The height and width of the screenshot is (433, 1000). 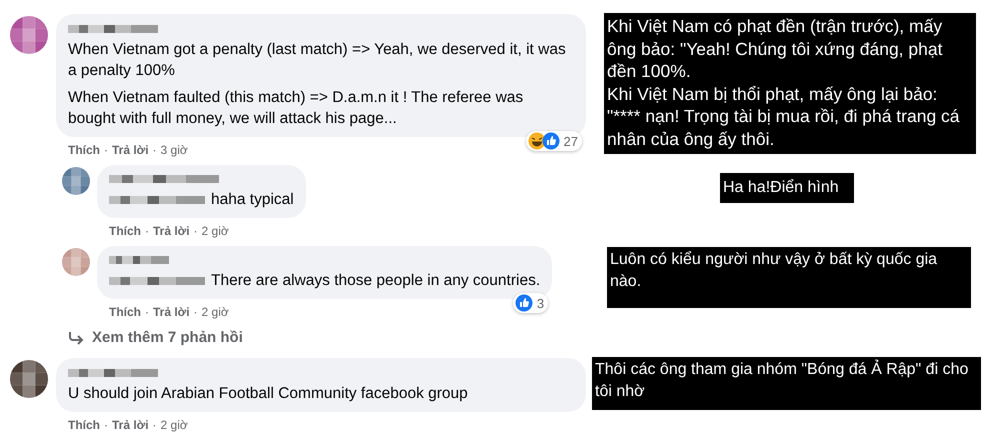 What do you see at coordinates (540, 303) in the screenshot?
I see `reaction-count: 3` at bounding box center [540, 303].